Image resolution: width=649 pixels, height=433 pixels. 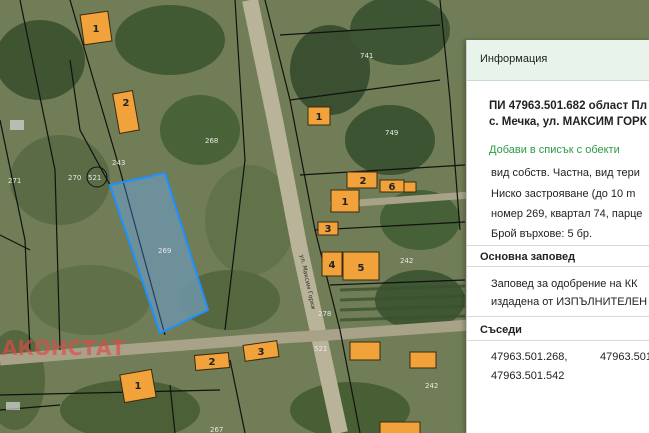 I want to click on svg-text: 6, so click(x=392, y=187).